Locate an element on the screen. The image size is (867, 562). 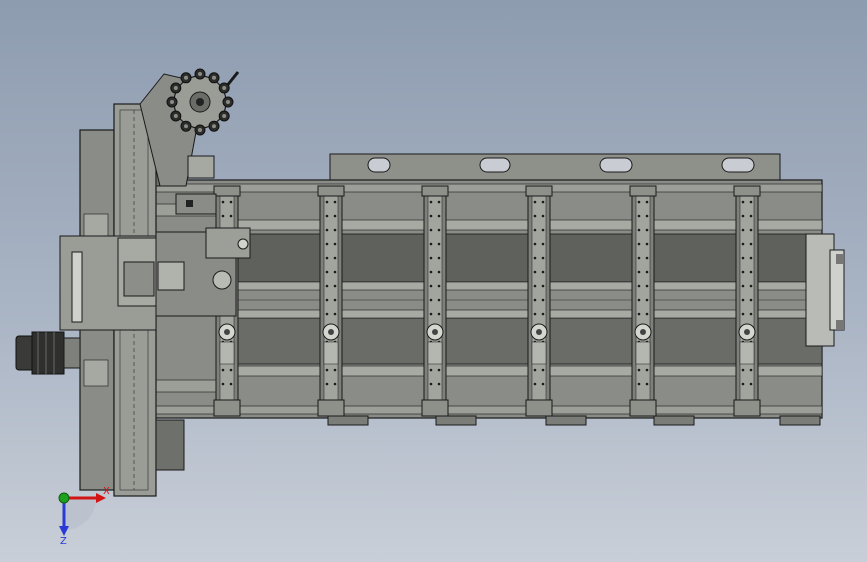
triad-plane is located at coordinates (80, 514).